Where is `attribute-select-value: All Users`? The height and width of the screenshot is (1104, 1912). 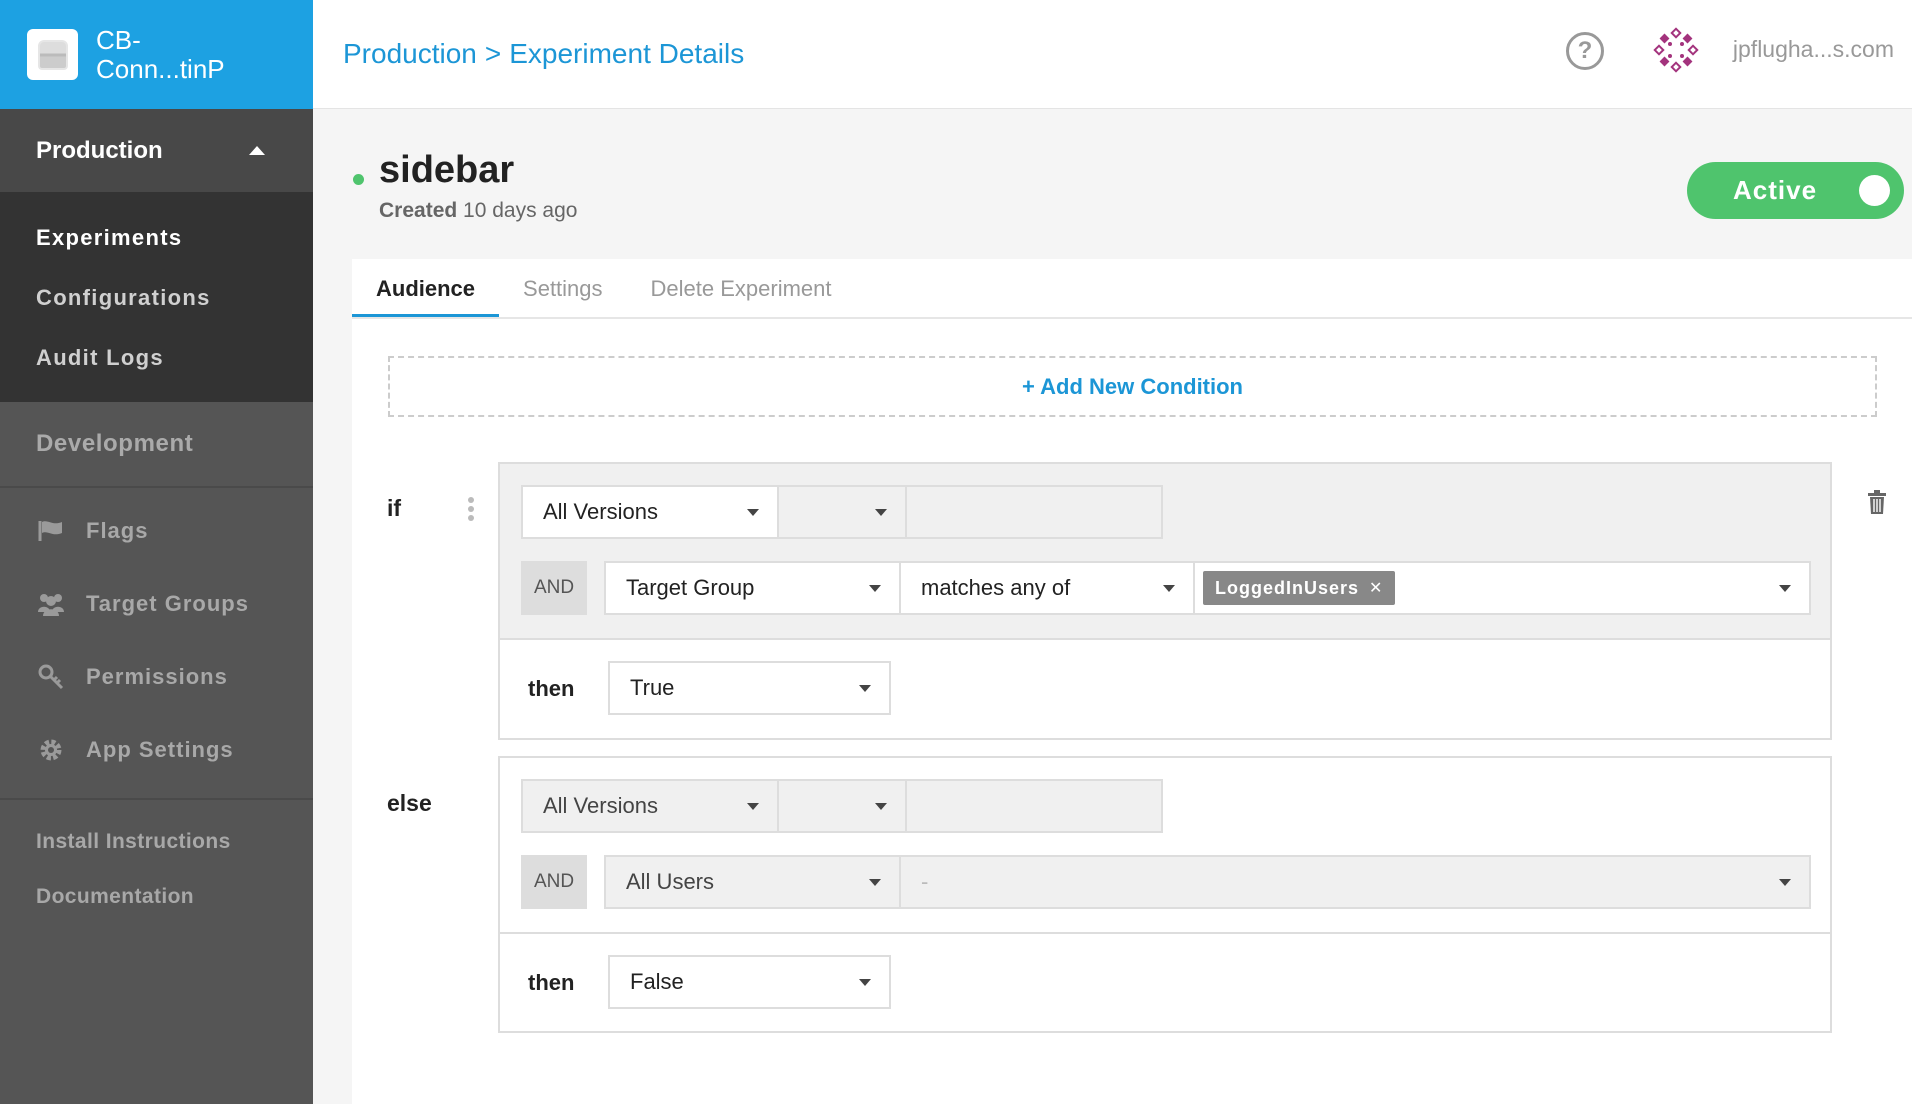 attribute-select-value: All Users is located at coordinates (670, 881).